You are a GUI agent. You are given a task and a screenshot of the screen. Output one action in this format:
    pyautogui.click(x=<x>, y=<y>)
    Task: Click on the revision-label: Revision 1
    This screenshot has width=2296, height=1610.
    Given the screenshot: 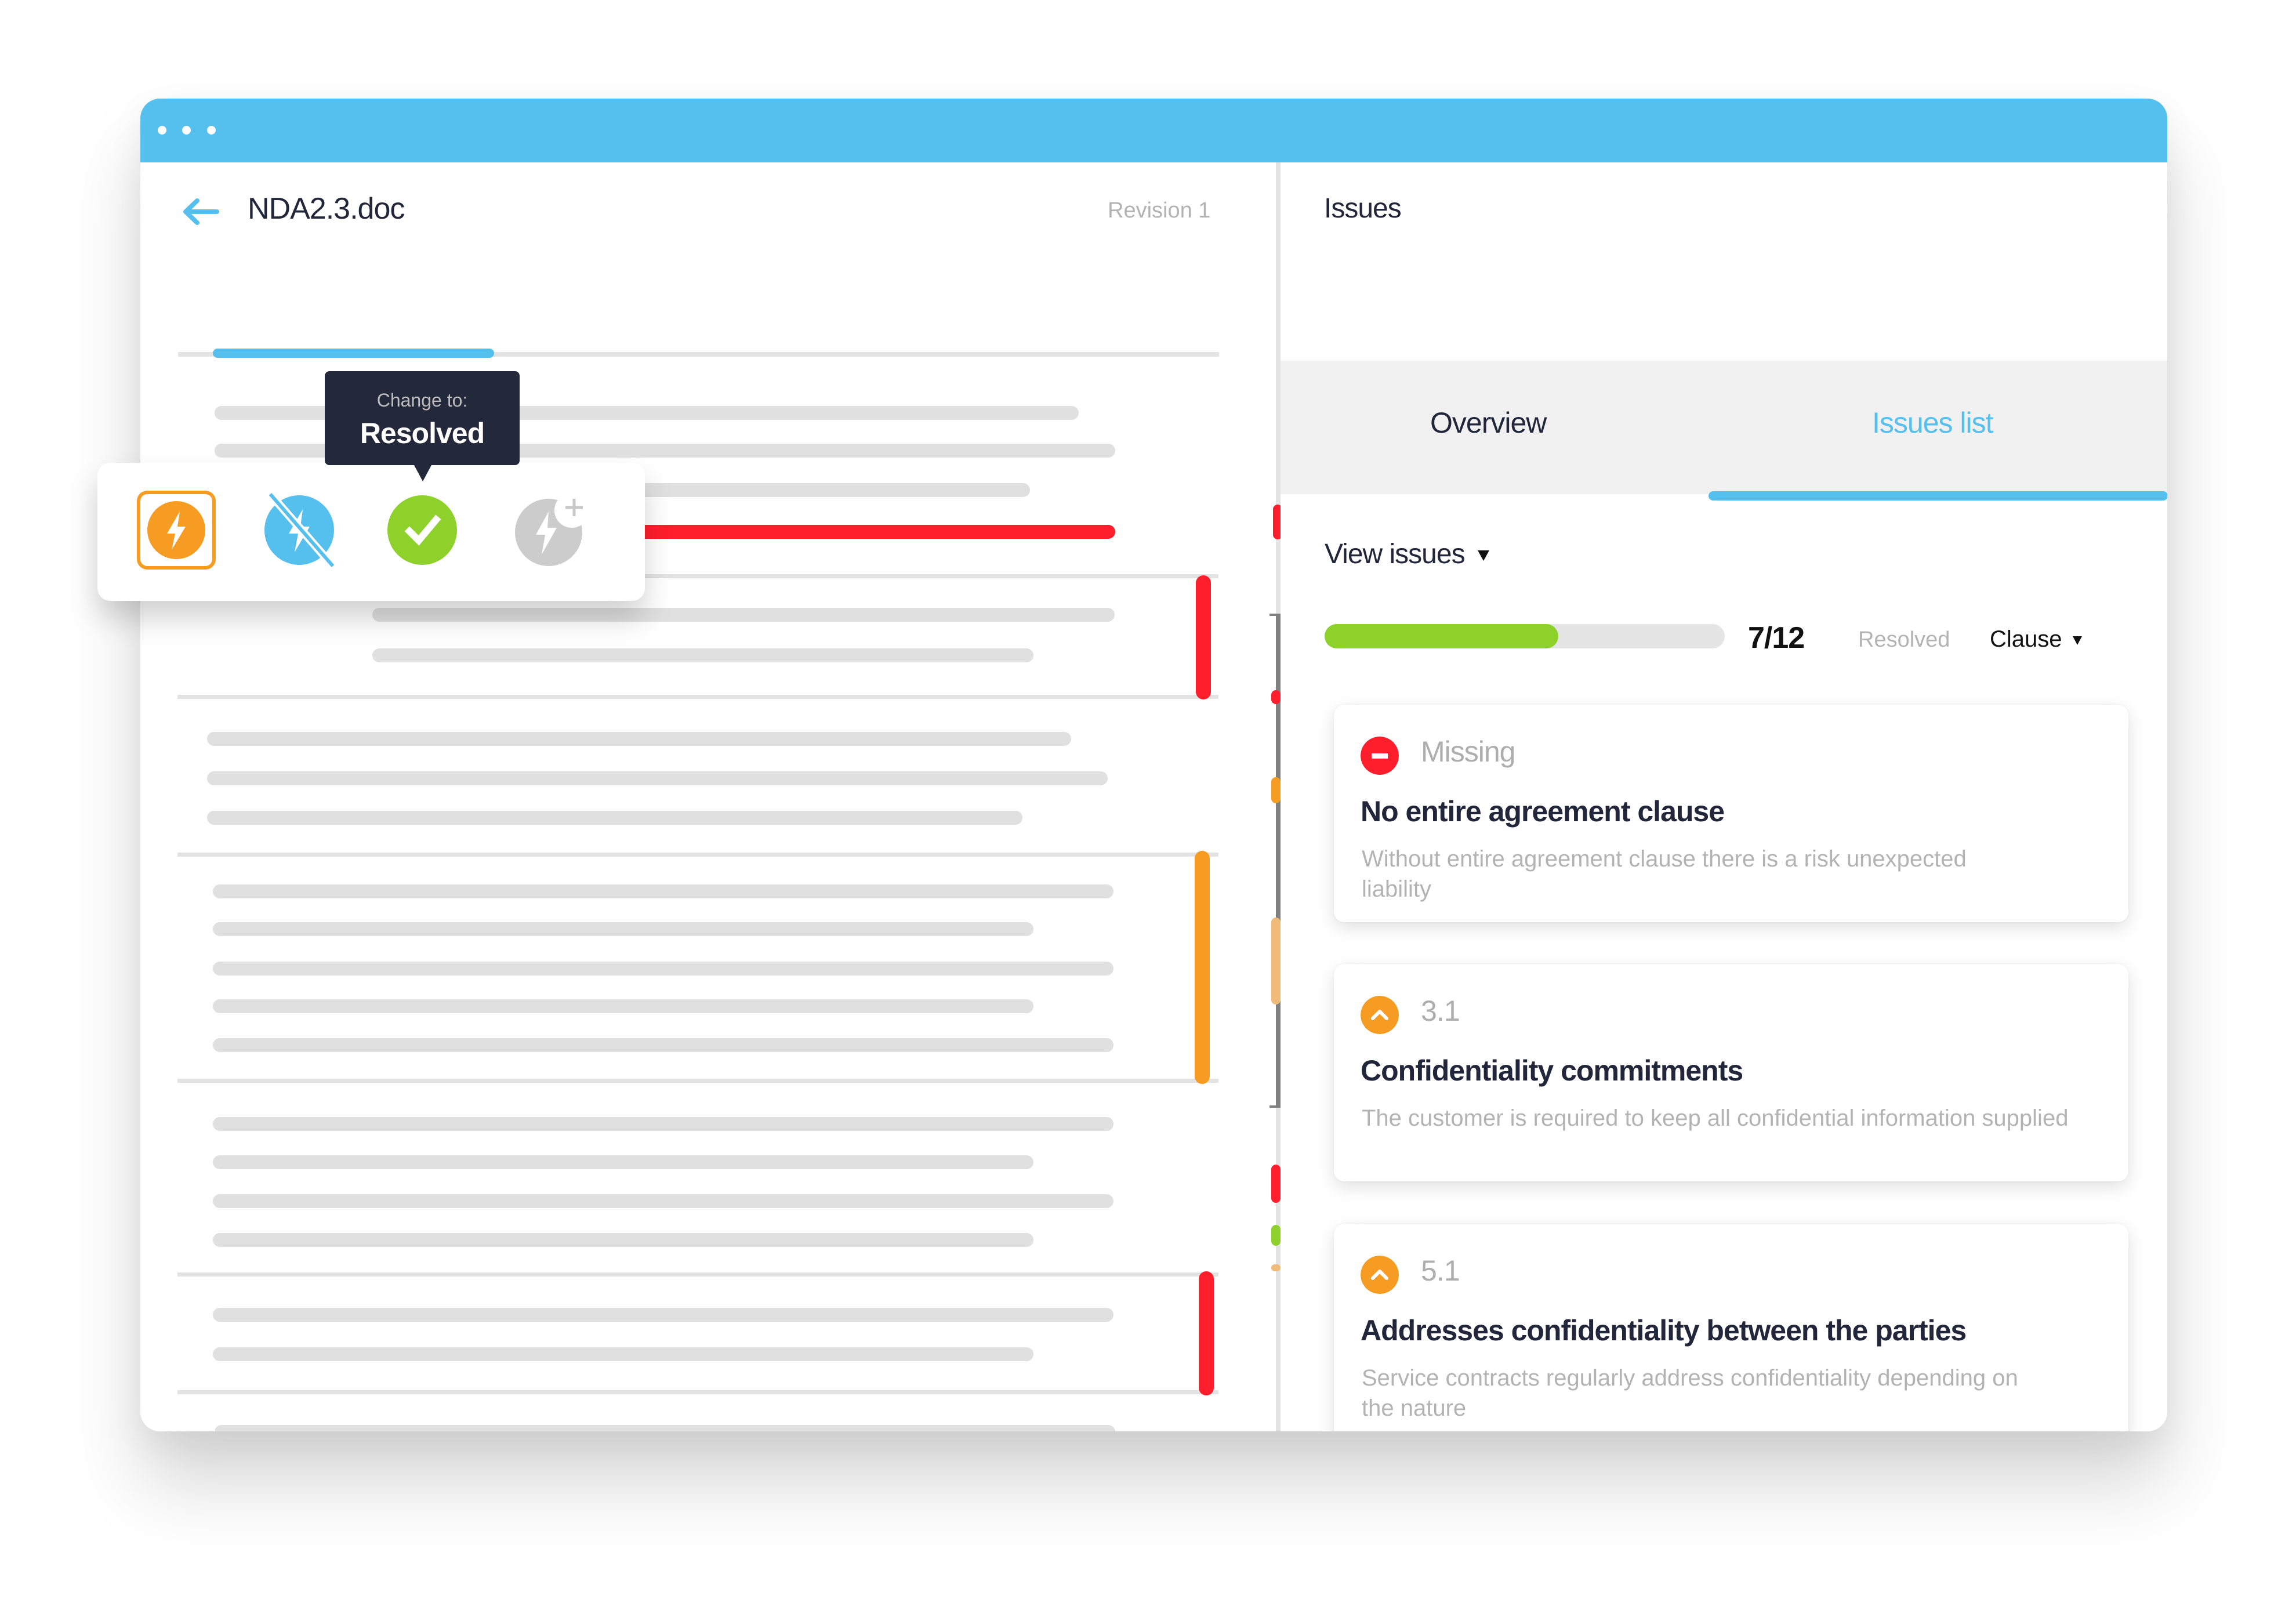 What is the action you would take?
    pyautogui.click(x=1159, y=210)
    